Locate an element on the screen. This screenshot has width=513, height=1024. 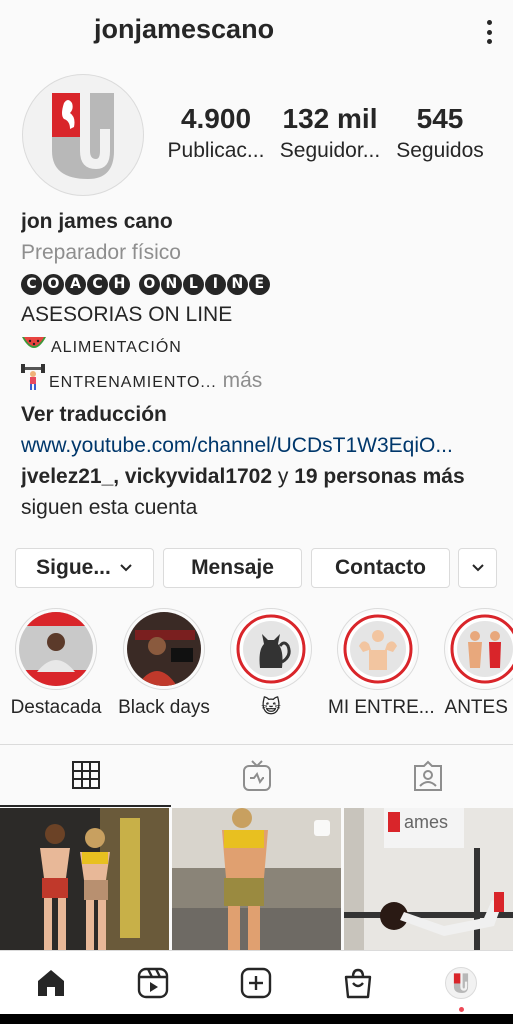
highlight-item: 😺 is located at coordinates (271, 664).